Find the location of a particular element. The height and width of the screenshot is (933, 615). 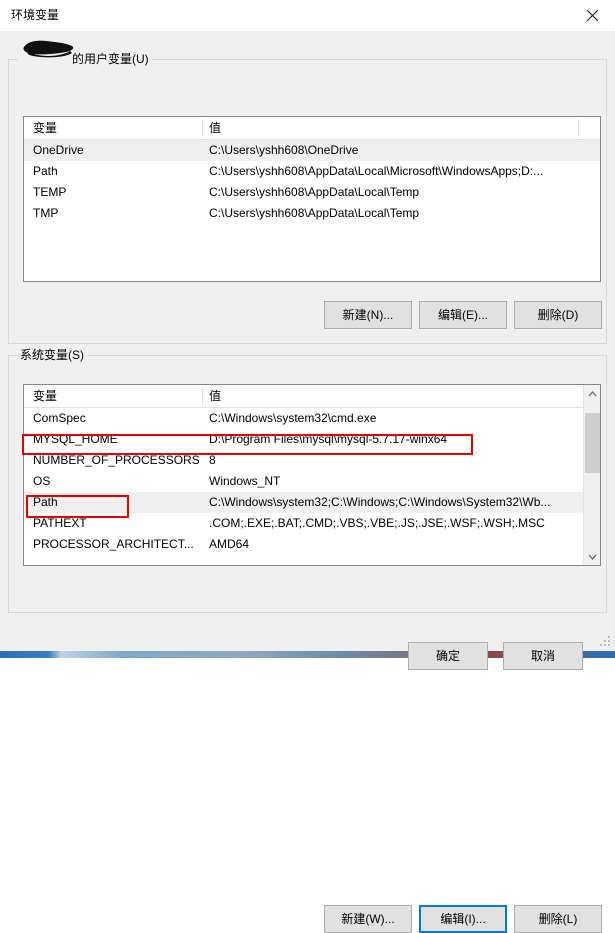

ok-button: 确定 is located at coordinates (448, 656).